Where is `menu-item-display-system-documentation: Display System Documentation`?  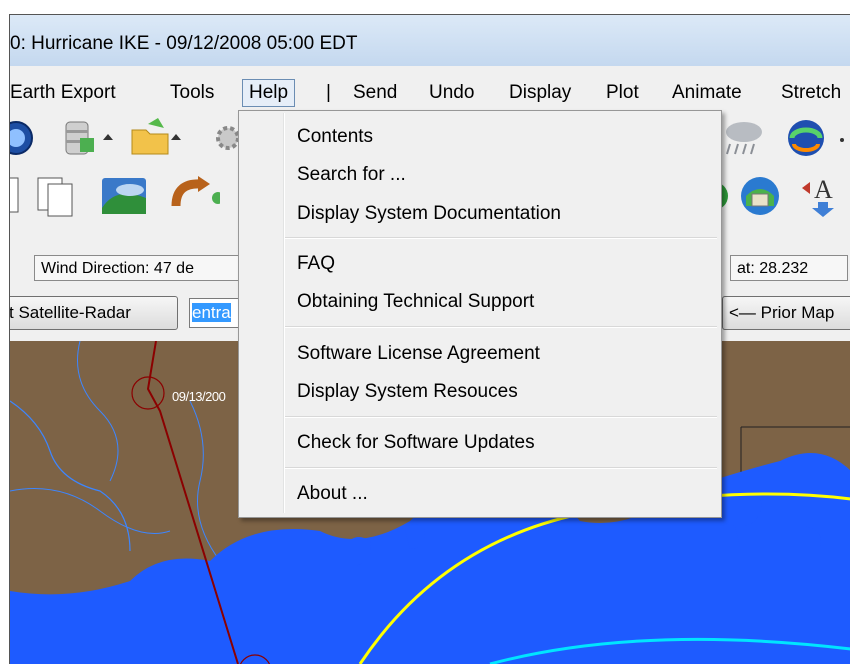
menu-item-display-system-documentation: Display System Documentation is located at coordinates (429, 214).